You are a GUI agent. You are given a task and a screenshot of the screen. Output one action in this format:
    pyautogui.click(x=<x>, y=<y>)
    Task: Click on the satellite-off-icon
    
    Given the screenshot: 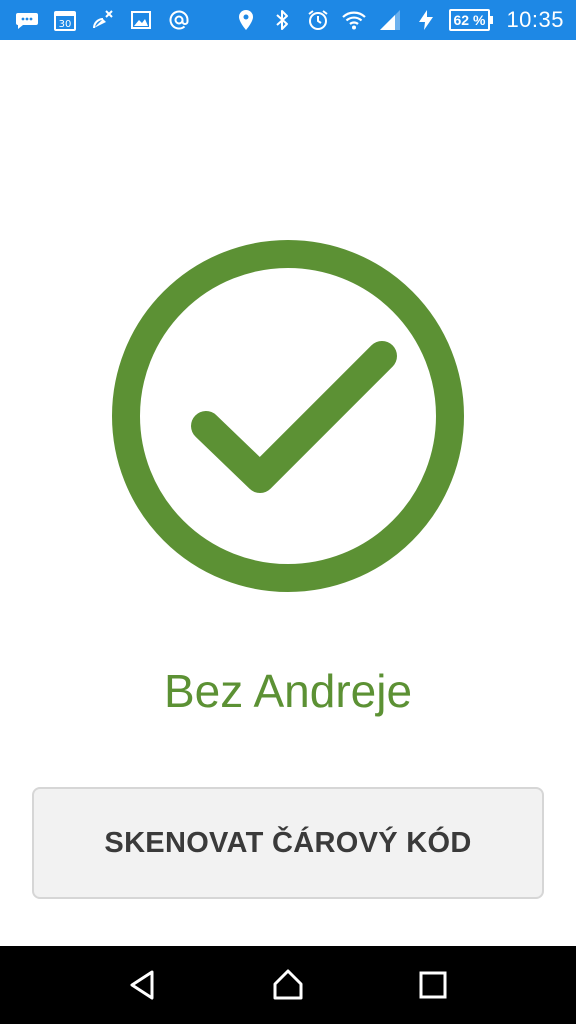 What is the action you would take?
    pyautogui.click(x=103, y=20)
    